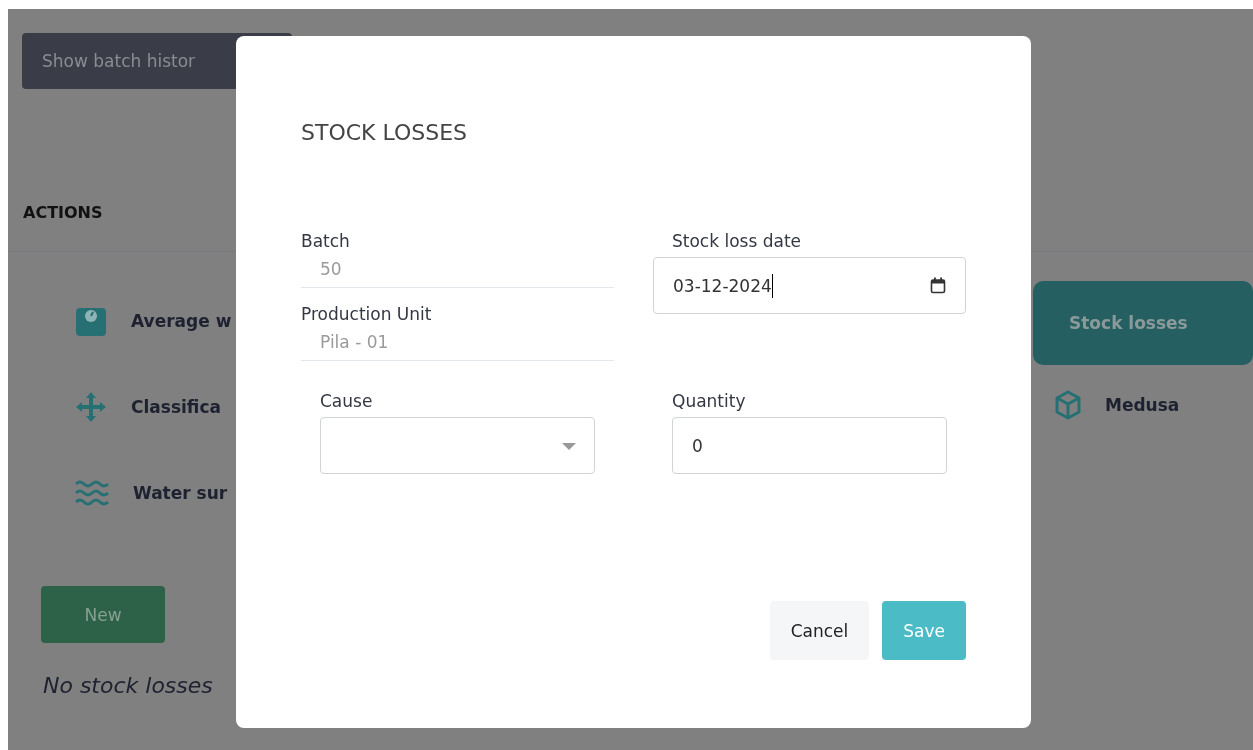 The height and width of the screenshot is (750, 1253). Describe the element at coordinates (367, 314) in the screenshot. I see `field-label: Production Unit` at that location.